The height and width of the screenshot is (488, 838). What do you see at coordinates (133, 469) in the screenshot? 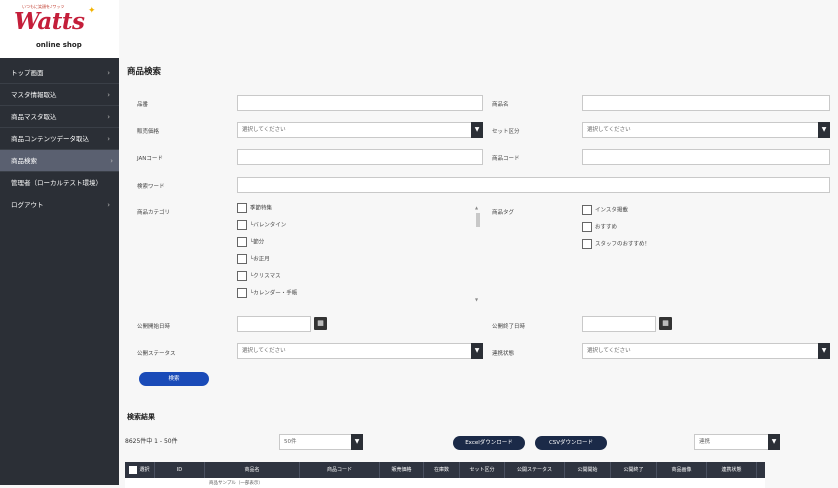
I see `select-all-checkbox` at bounding box center [133, 469].